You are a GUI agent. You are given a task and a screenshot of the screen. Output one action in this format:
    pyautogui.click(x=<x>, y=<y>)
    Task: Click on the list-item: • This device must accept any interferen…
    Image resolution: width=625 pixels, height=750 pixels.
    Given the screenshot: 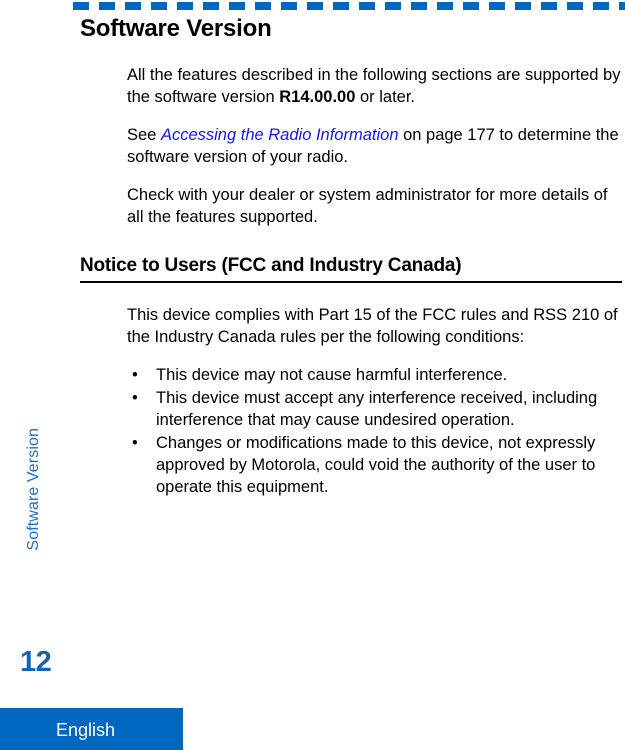 What is the action you would take?
    pyautogui.click(x=376, y=409)
    